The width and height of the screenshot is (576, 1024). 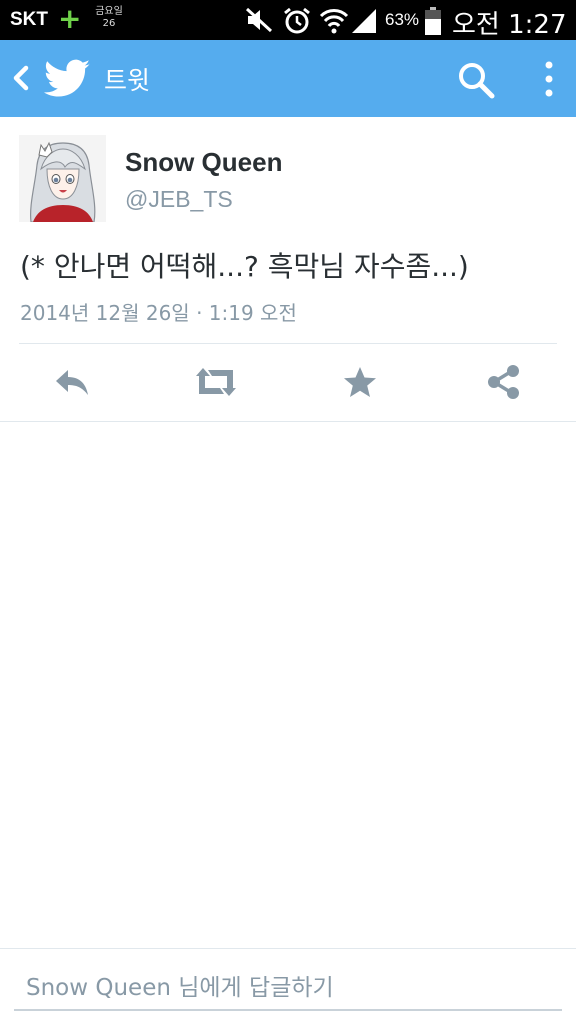 I want to click on mute-icon, so click(x=259, y=20).